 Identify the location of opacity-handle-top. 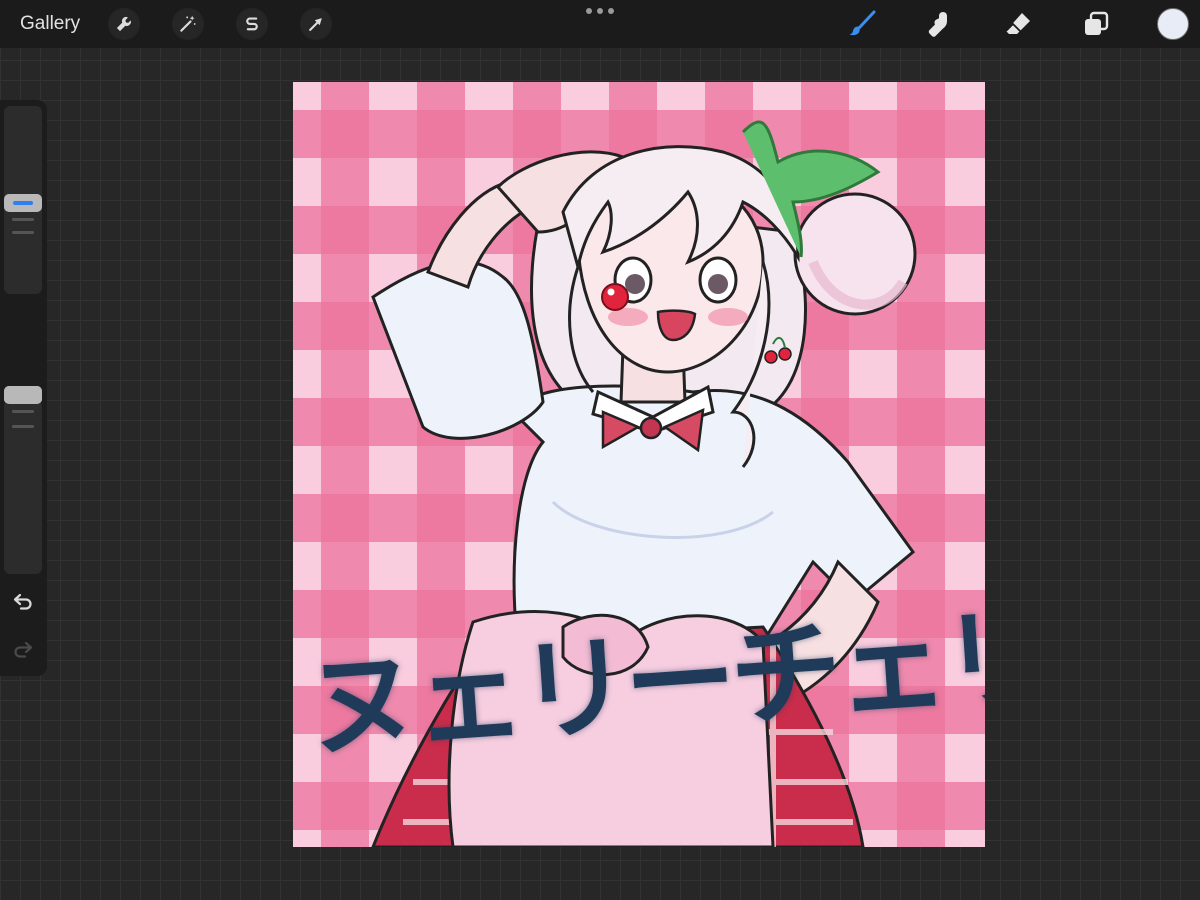
(23, 395).